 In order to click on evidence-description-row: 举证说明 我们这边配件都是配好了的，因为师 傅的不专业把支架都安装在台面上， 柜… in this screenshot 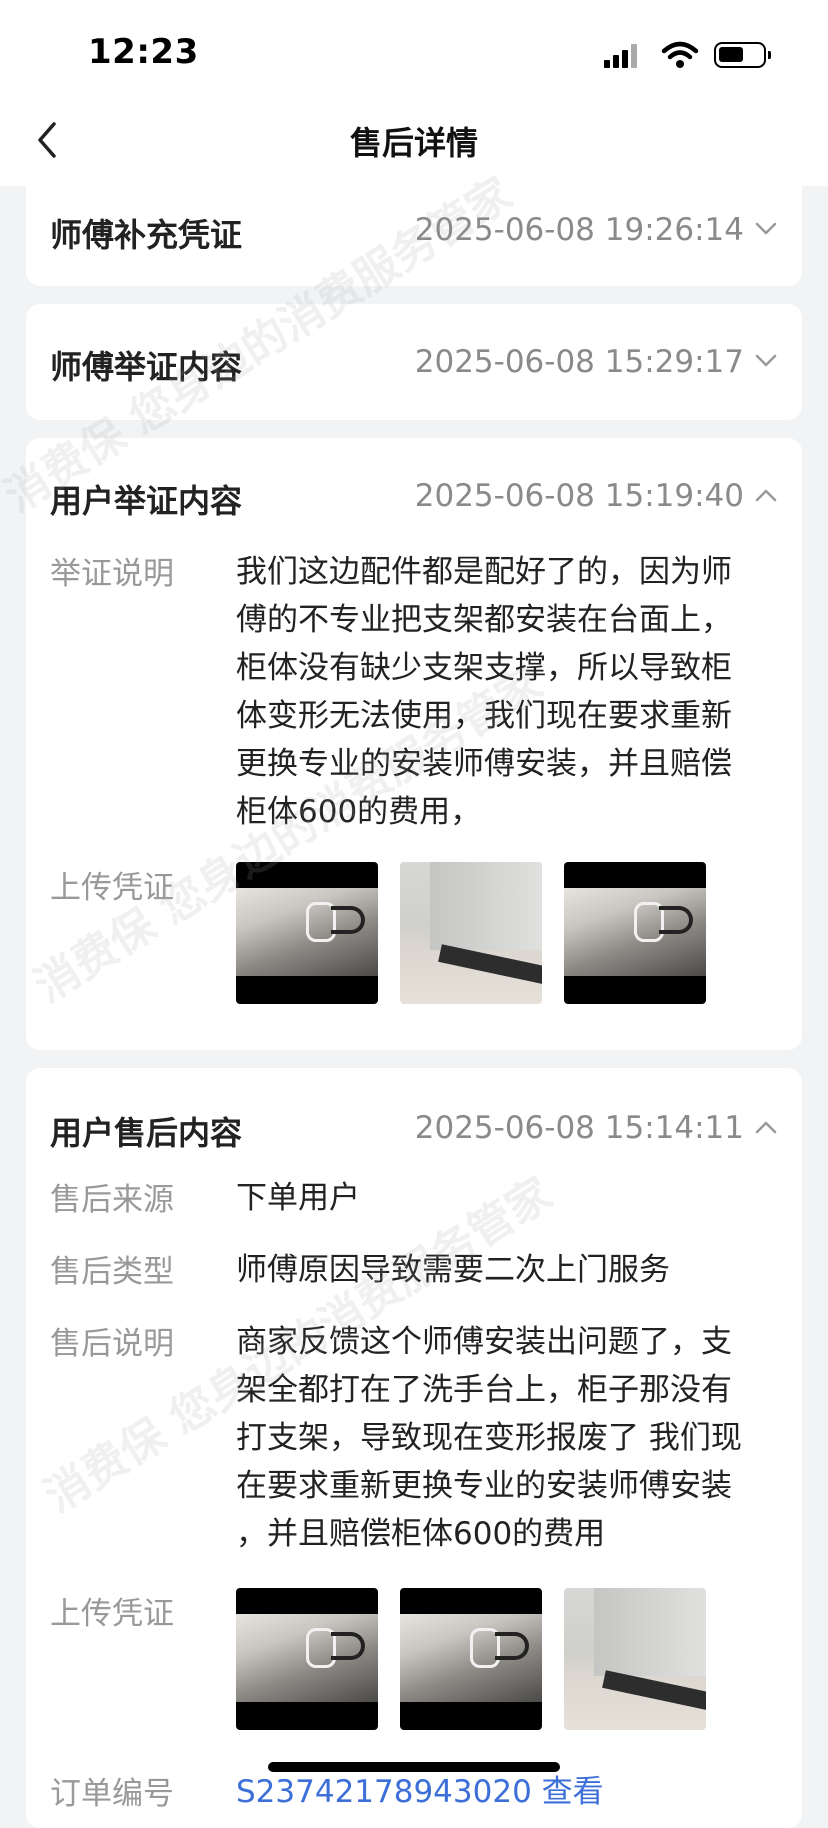, I will do `click(414, 693)`.